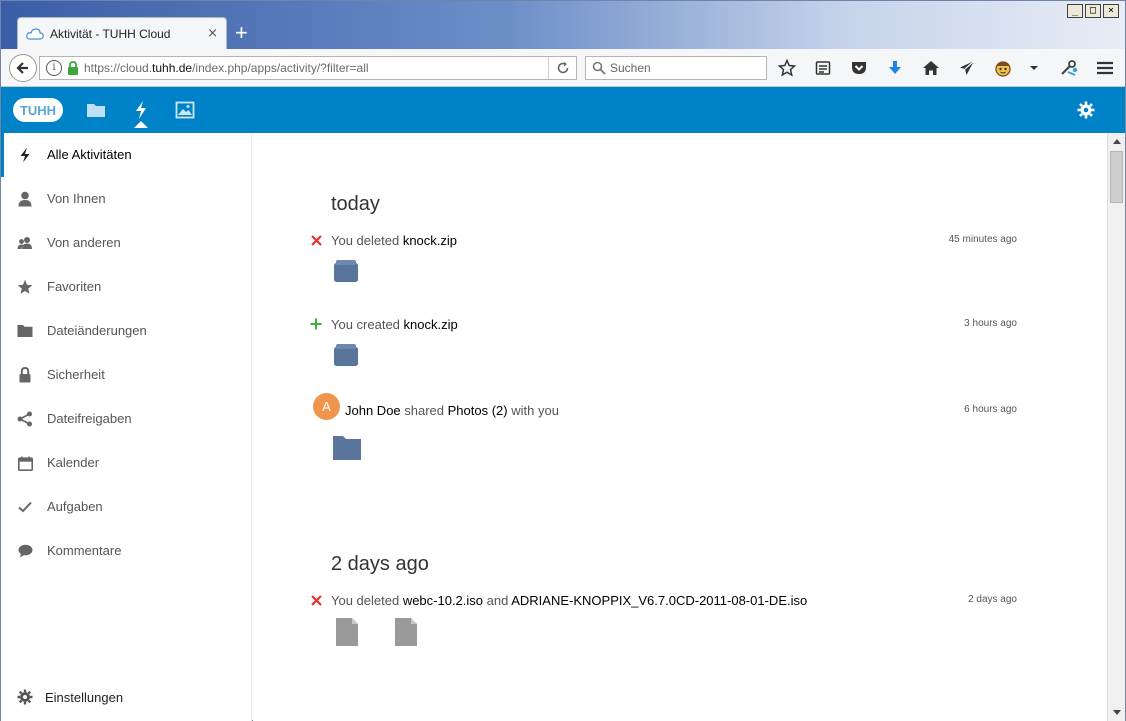  What do you see at coordinates (76, 374) in the screenshot?
I see `sidebar-item-label: Sicherheit` at bounding box center [76, 374].